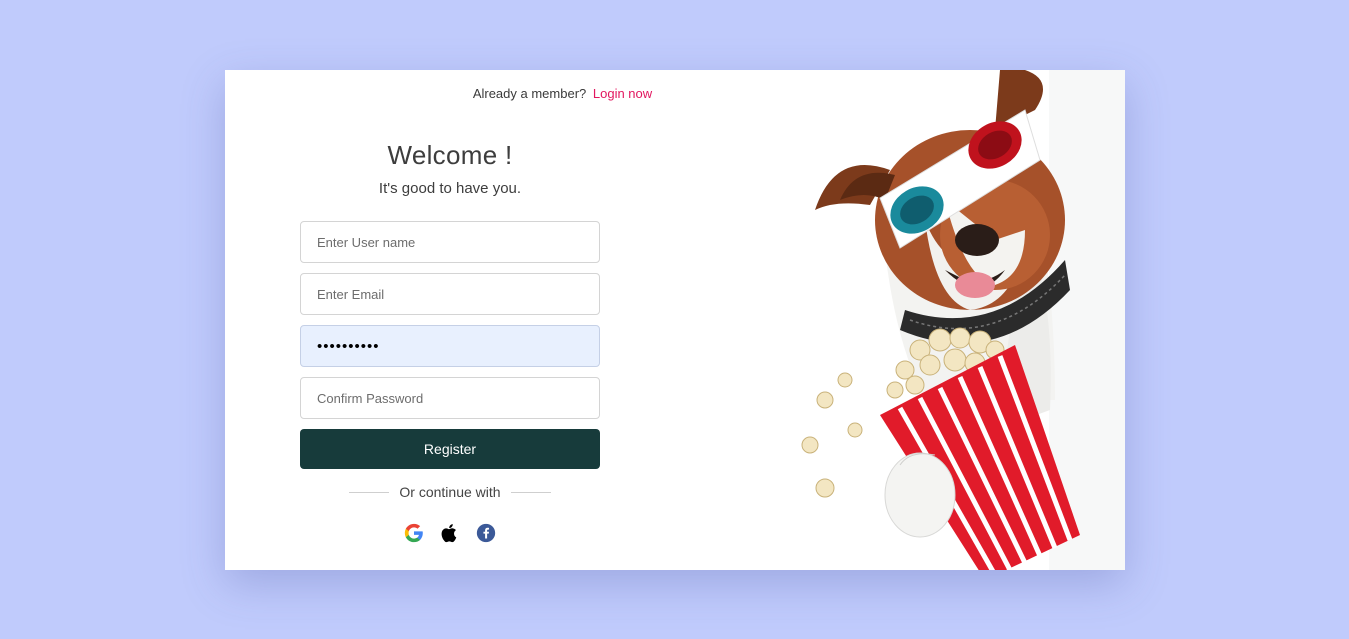 The height and width of the screenshot is (639, 1349). Describe the element at coordinates (529, 93) in the screenshot. I see `member-text: Already a member?` at that location.